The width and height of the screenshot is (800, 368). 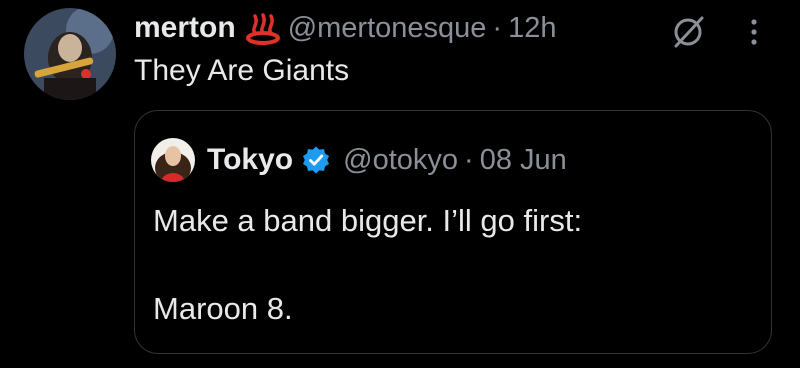 I want to click on quoted-author-avatar, so click(x=173, y=160).